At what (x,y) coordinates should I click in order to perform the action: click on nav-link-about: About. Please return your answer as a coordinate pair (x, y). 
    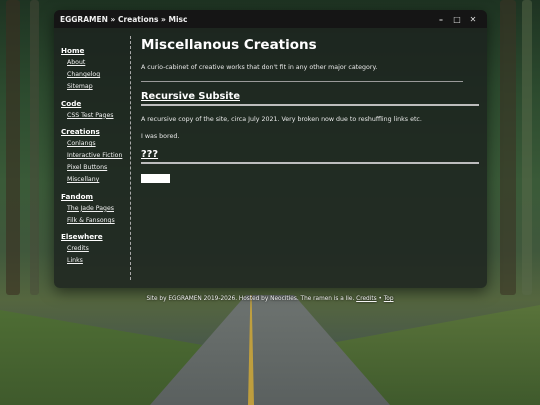
    Looking at the image, I should click on (98, 63).